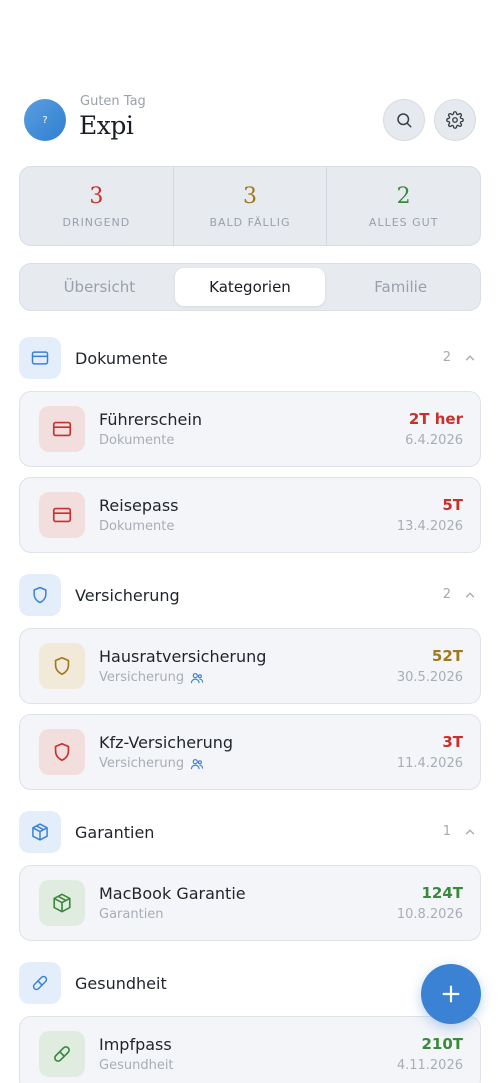 This screenshot has height=1083, width=500. Describe the element at coordinates (442, 1044) in the screenshot. I see `item-due: 210T` at that location.